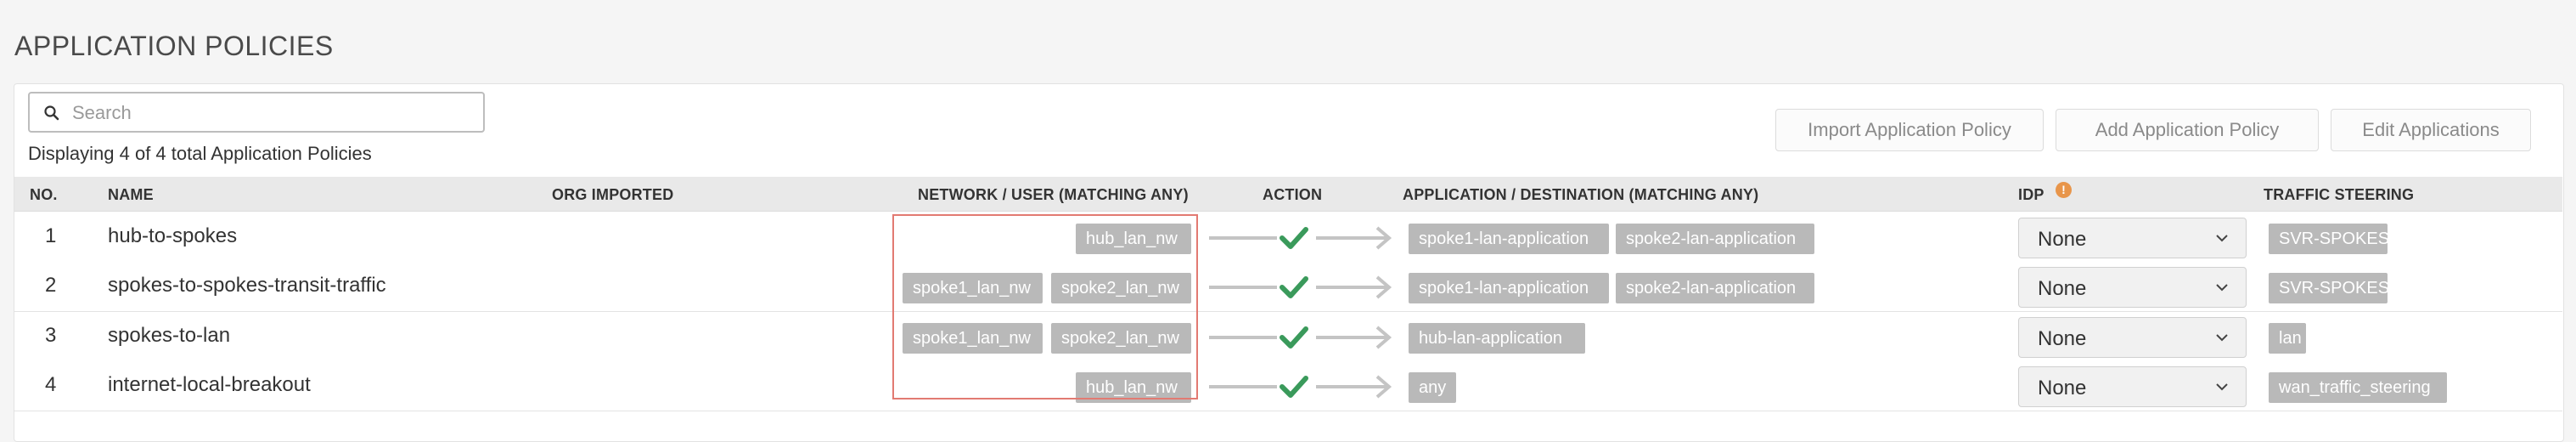 This screenshot has width=2576, height=442. I want to click on idp-info-icon: !, so click(2064, 190).